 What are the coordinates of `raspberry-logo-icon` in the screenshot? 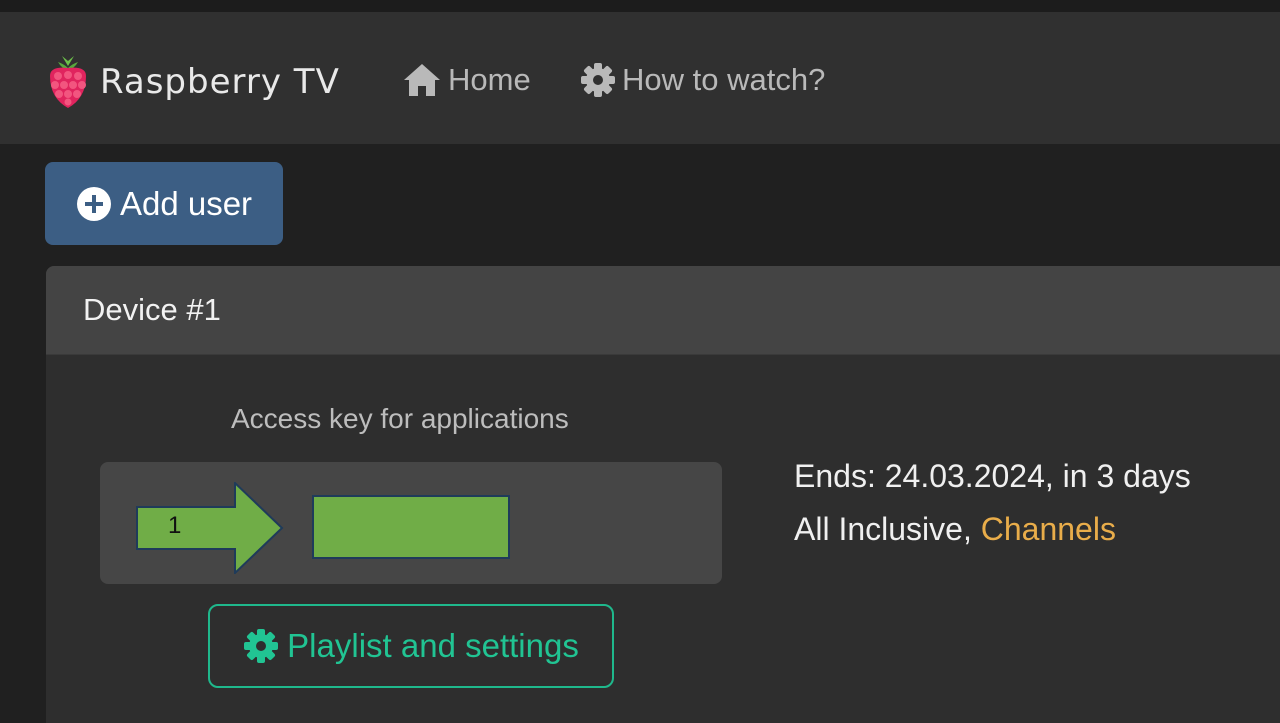 It's located at (68, 82).